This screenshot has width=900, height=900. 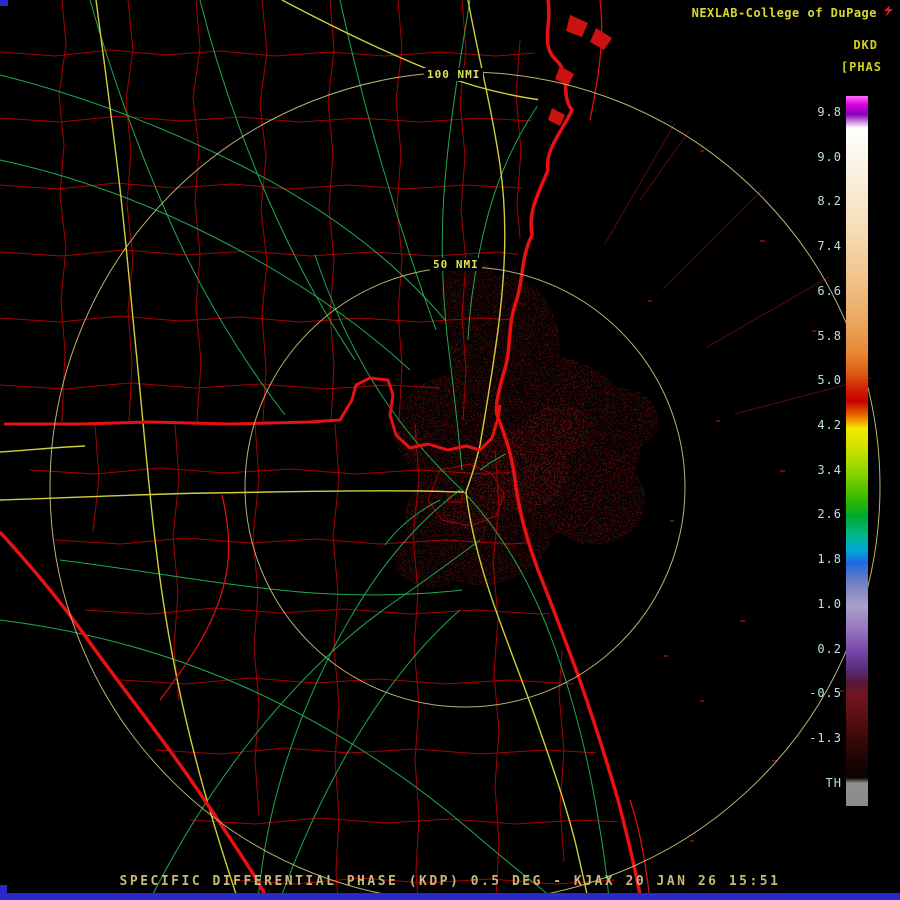 I want to click on product-id-label: DKD, so click(x=865, y=45).